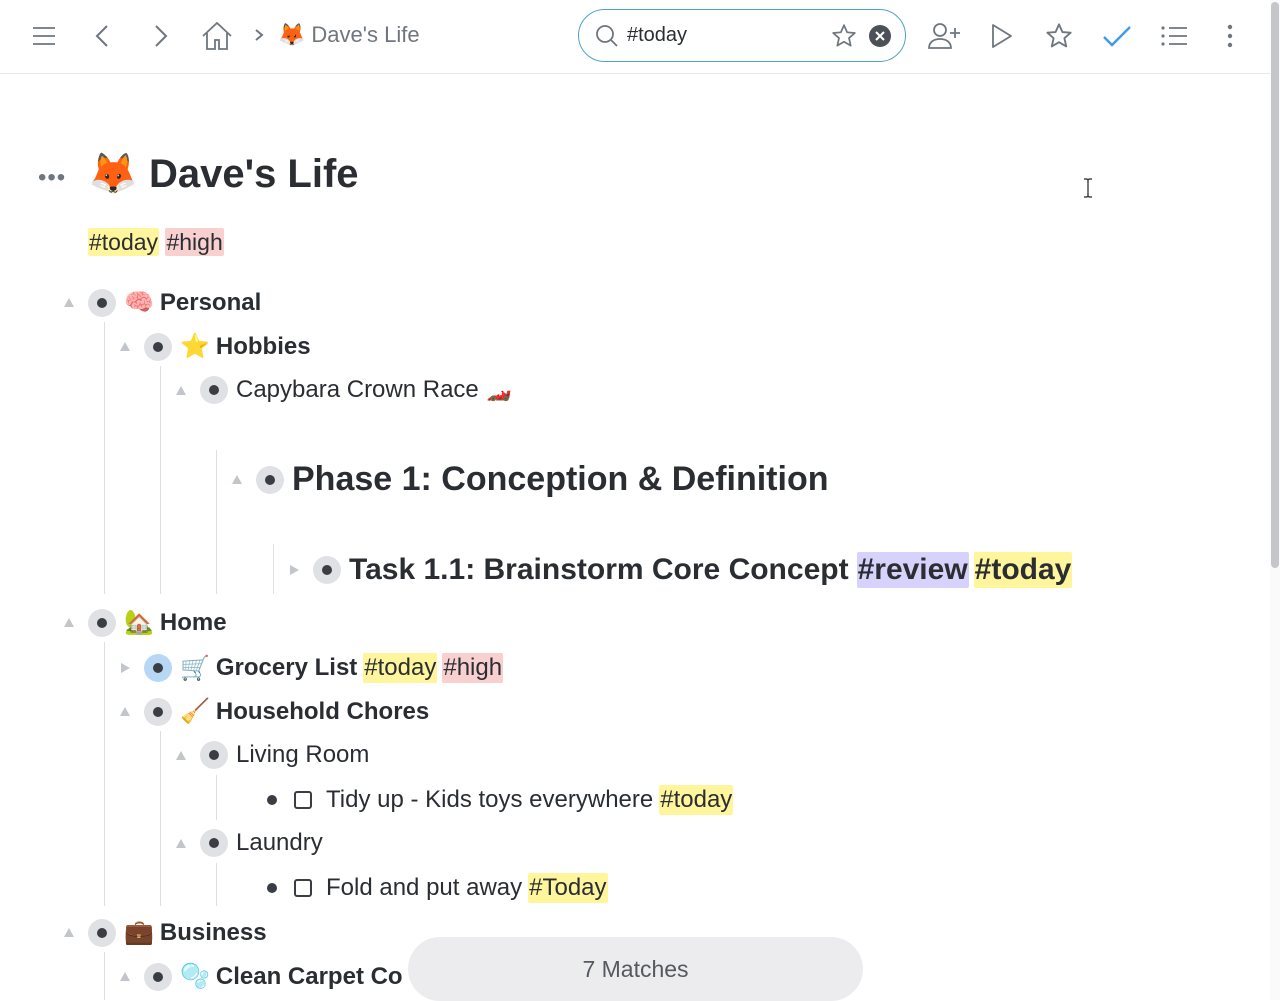  I want to click on list-item: 🧠 Personal, so click(162, 302).